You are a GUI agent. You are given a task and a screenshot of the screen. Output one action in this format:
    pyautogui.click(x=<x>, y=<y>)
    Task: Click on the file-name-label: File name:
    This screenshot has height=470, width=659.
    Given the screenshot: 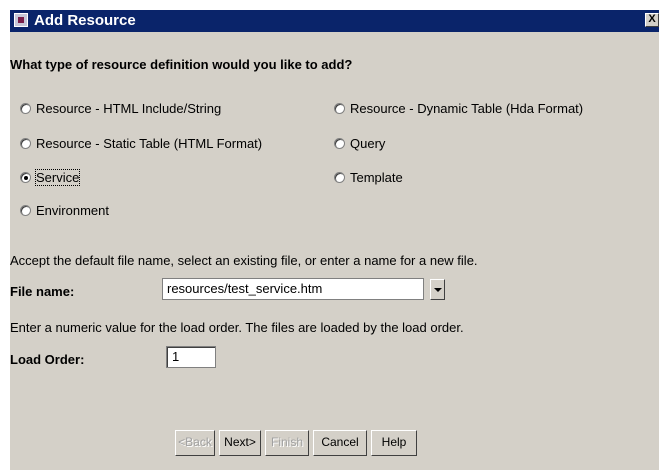 What is the action you would take?
    pyautogui.click(x=42, y=291)
    